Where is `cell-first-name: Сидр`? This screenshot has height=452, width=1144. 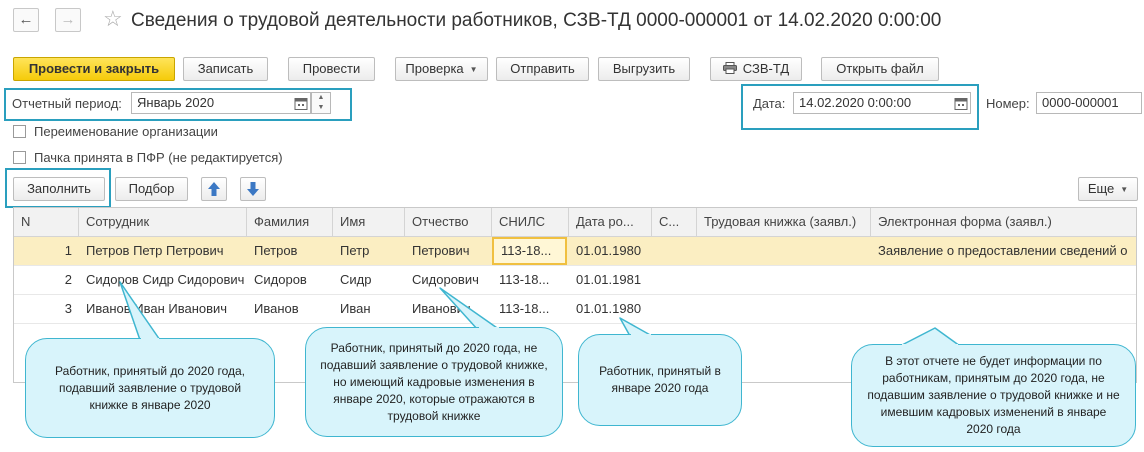 cell-first-name: Сидр is located at coordinates (356, 279).